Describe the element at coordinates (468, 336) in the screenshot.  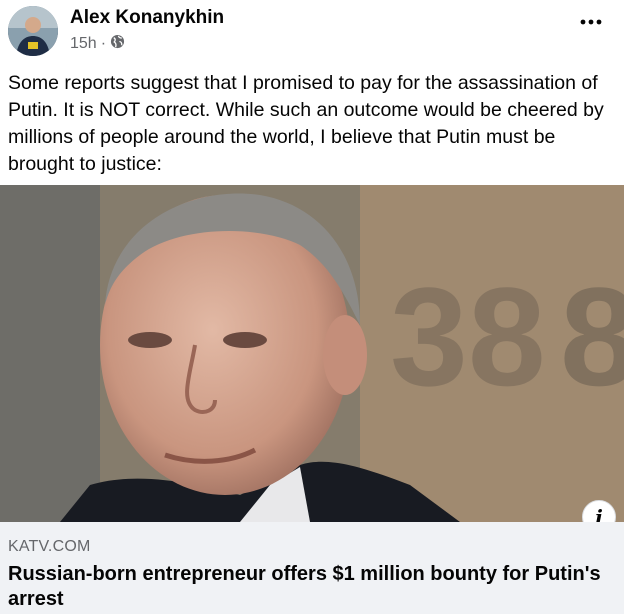
I see `svg-text: 38` at that location.